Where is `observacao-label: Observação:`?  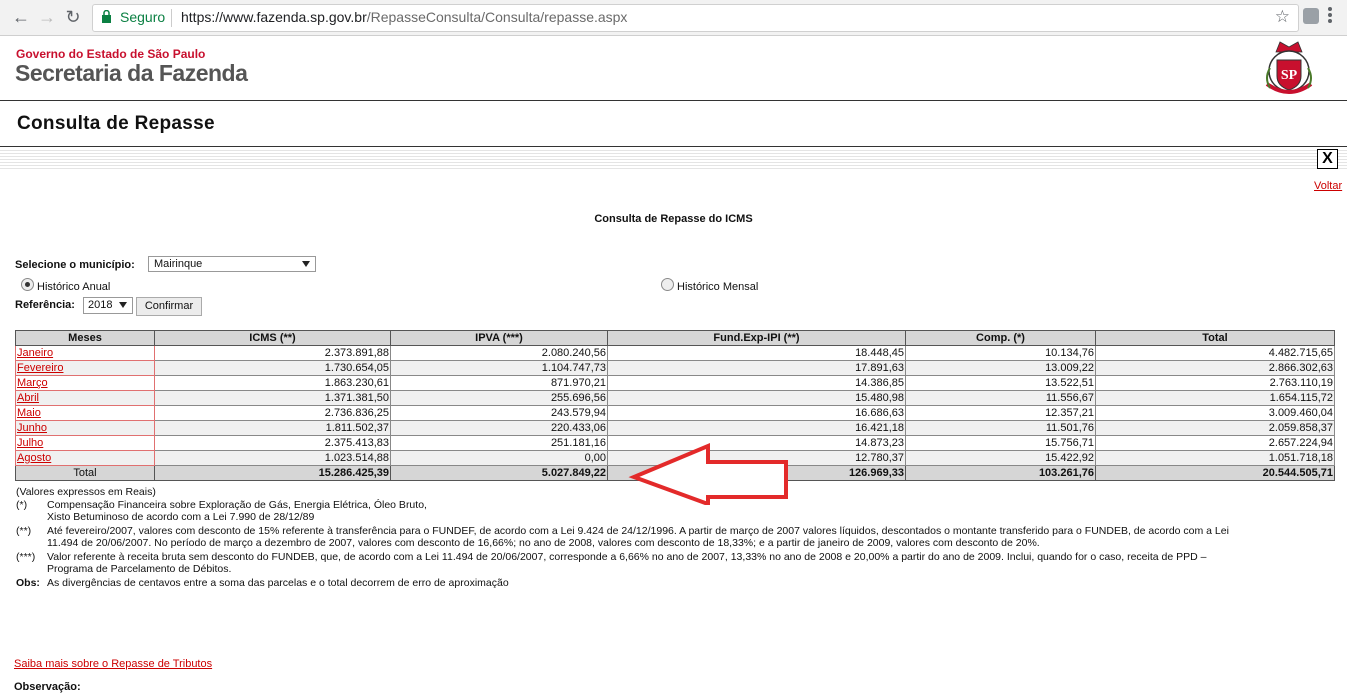 observacao-label: Observação: is located at coordinates (47, 687).